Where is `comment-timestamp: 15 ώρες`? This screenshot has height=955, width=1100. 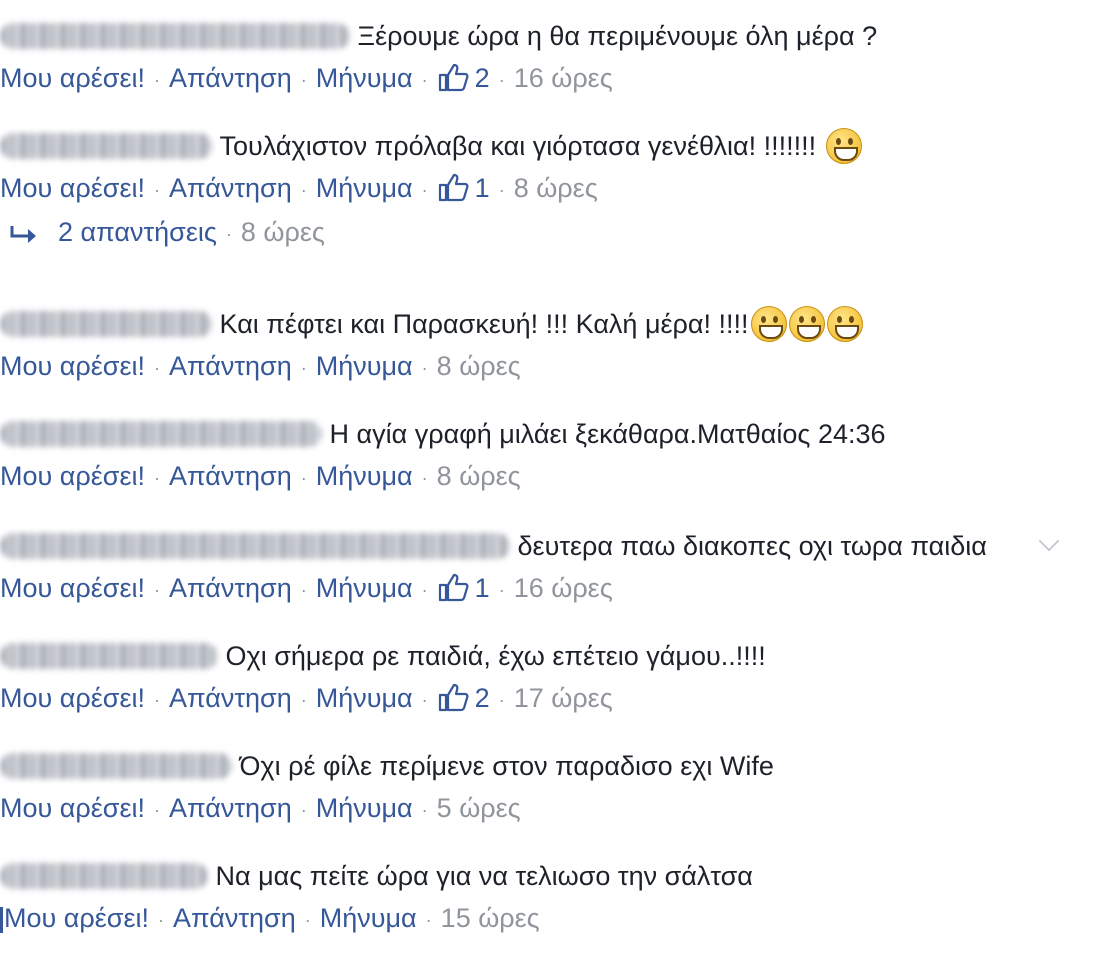
comment-timestamp: 15 ώρες is located at coordinates (490, 918).